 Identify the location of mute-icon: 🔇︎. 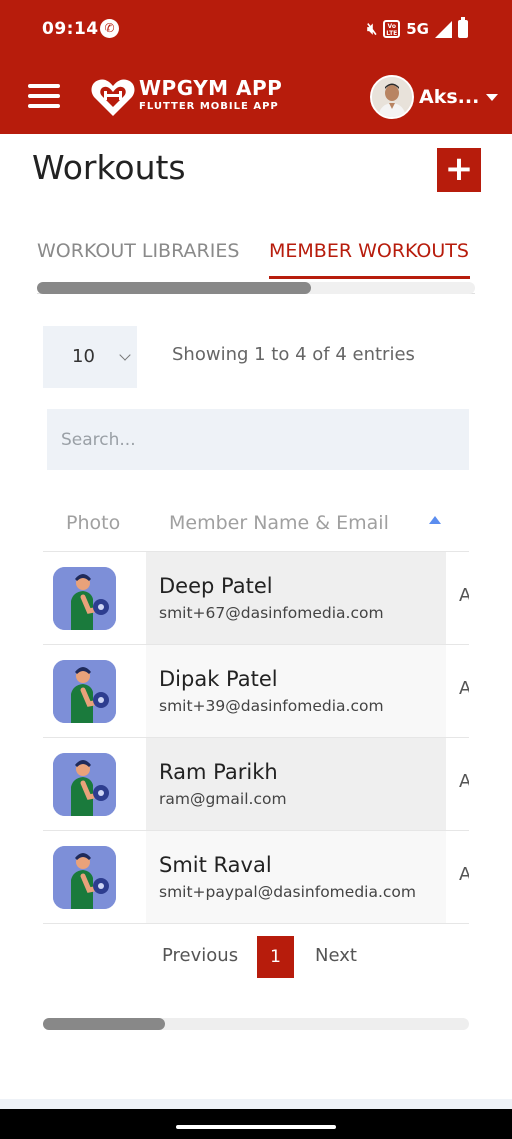
(372, 28).